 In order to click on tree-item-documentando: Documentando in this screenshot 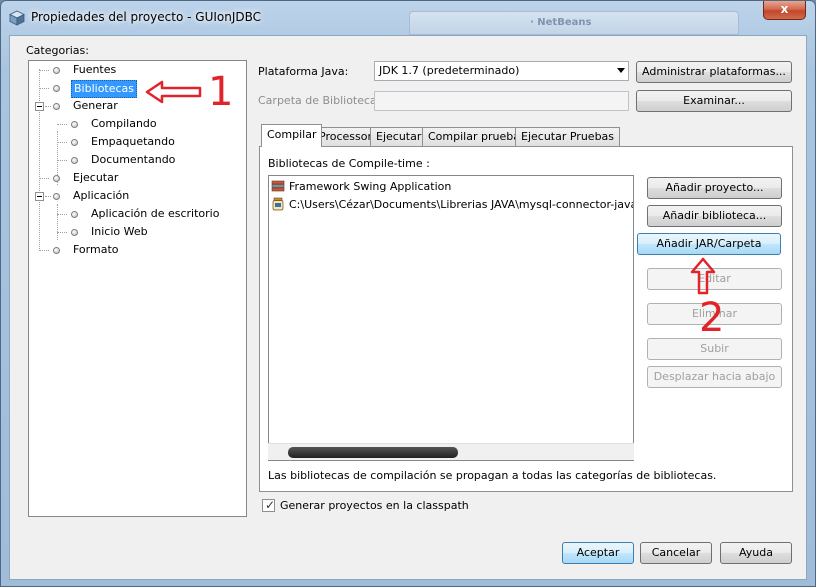, I will do `click(134, 160)`.